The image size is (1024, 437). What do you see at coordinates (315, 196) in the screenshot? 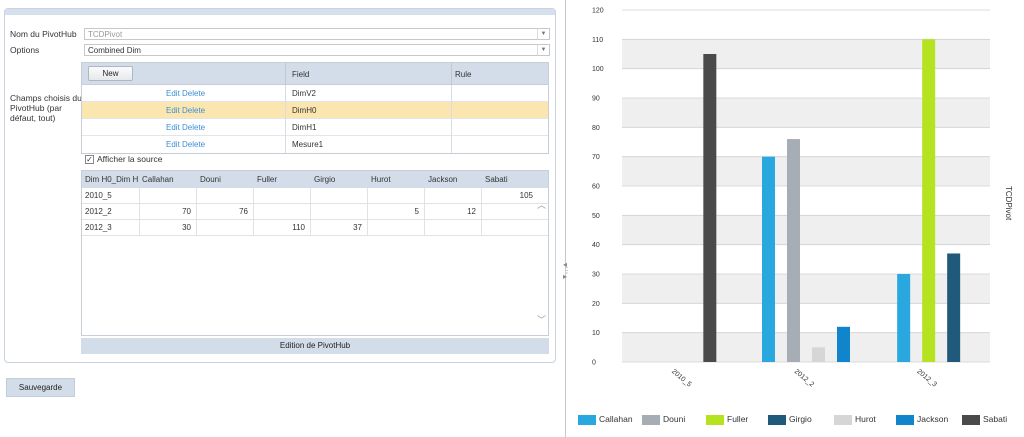
I see `source-table-row: 2010_5 105` at bounding box center [315, 196].